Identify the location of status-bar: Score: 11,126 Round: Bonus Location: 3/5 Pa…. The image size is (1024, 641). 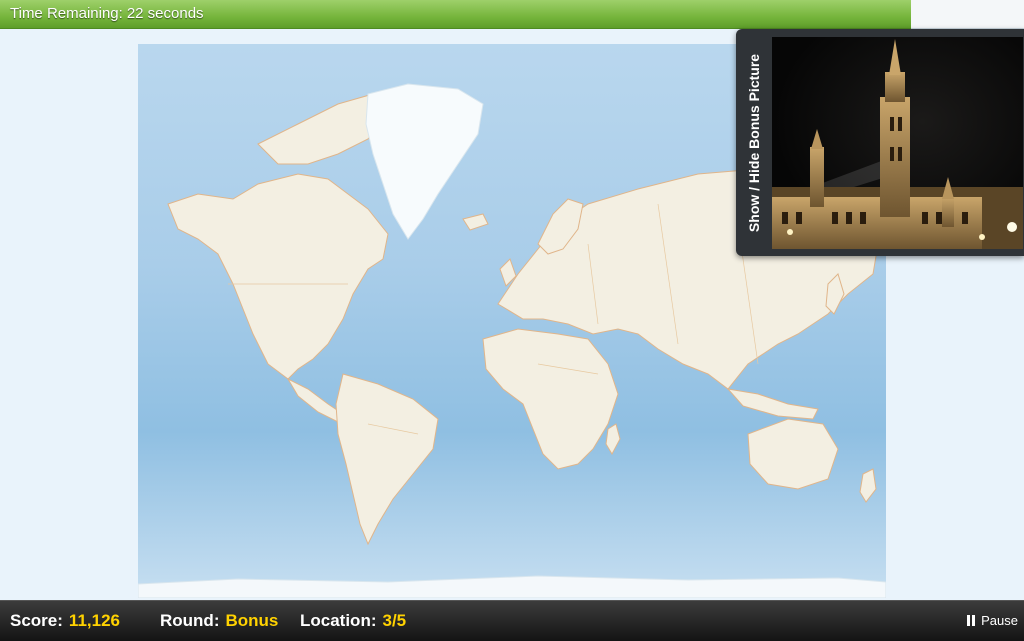
(512, 620).